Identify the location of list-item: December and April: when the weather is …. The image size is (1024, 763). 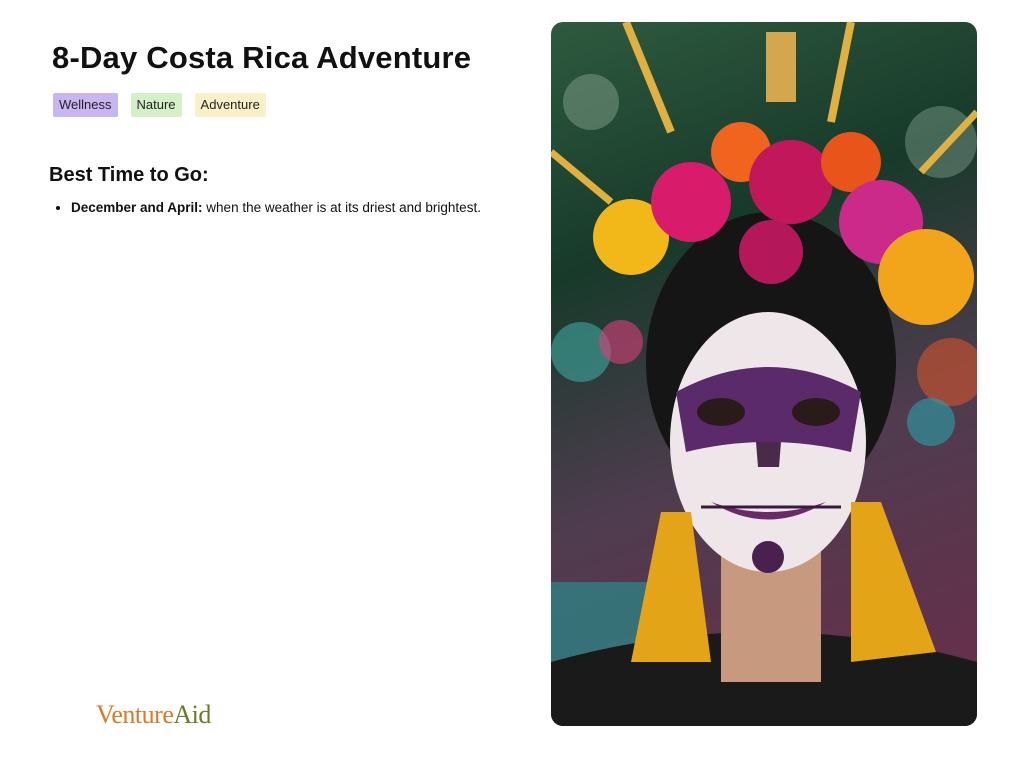
(276, 208).